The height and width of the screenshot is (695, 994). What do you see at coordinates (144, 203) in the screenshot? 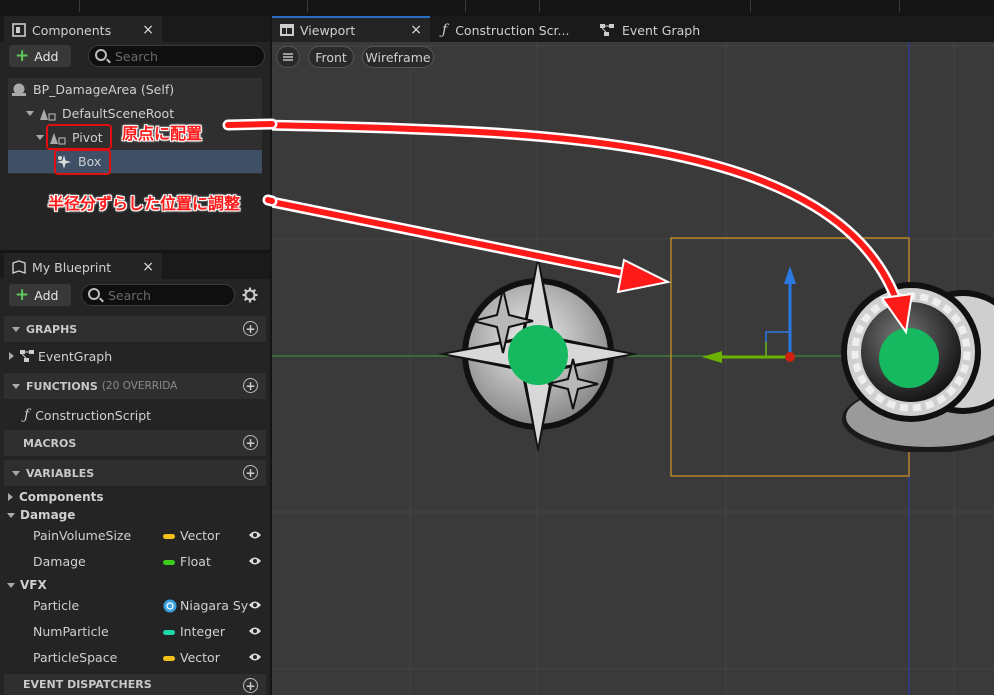
I see `annotation-offset-note: 半径分ずらした位置に調整` at bounding box center [144, 203].